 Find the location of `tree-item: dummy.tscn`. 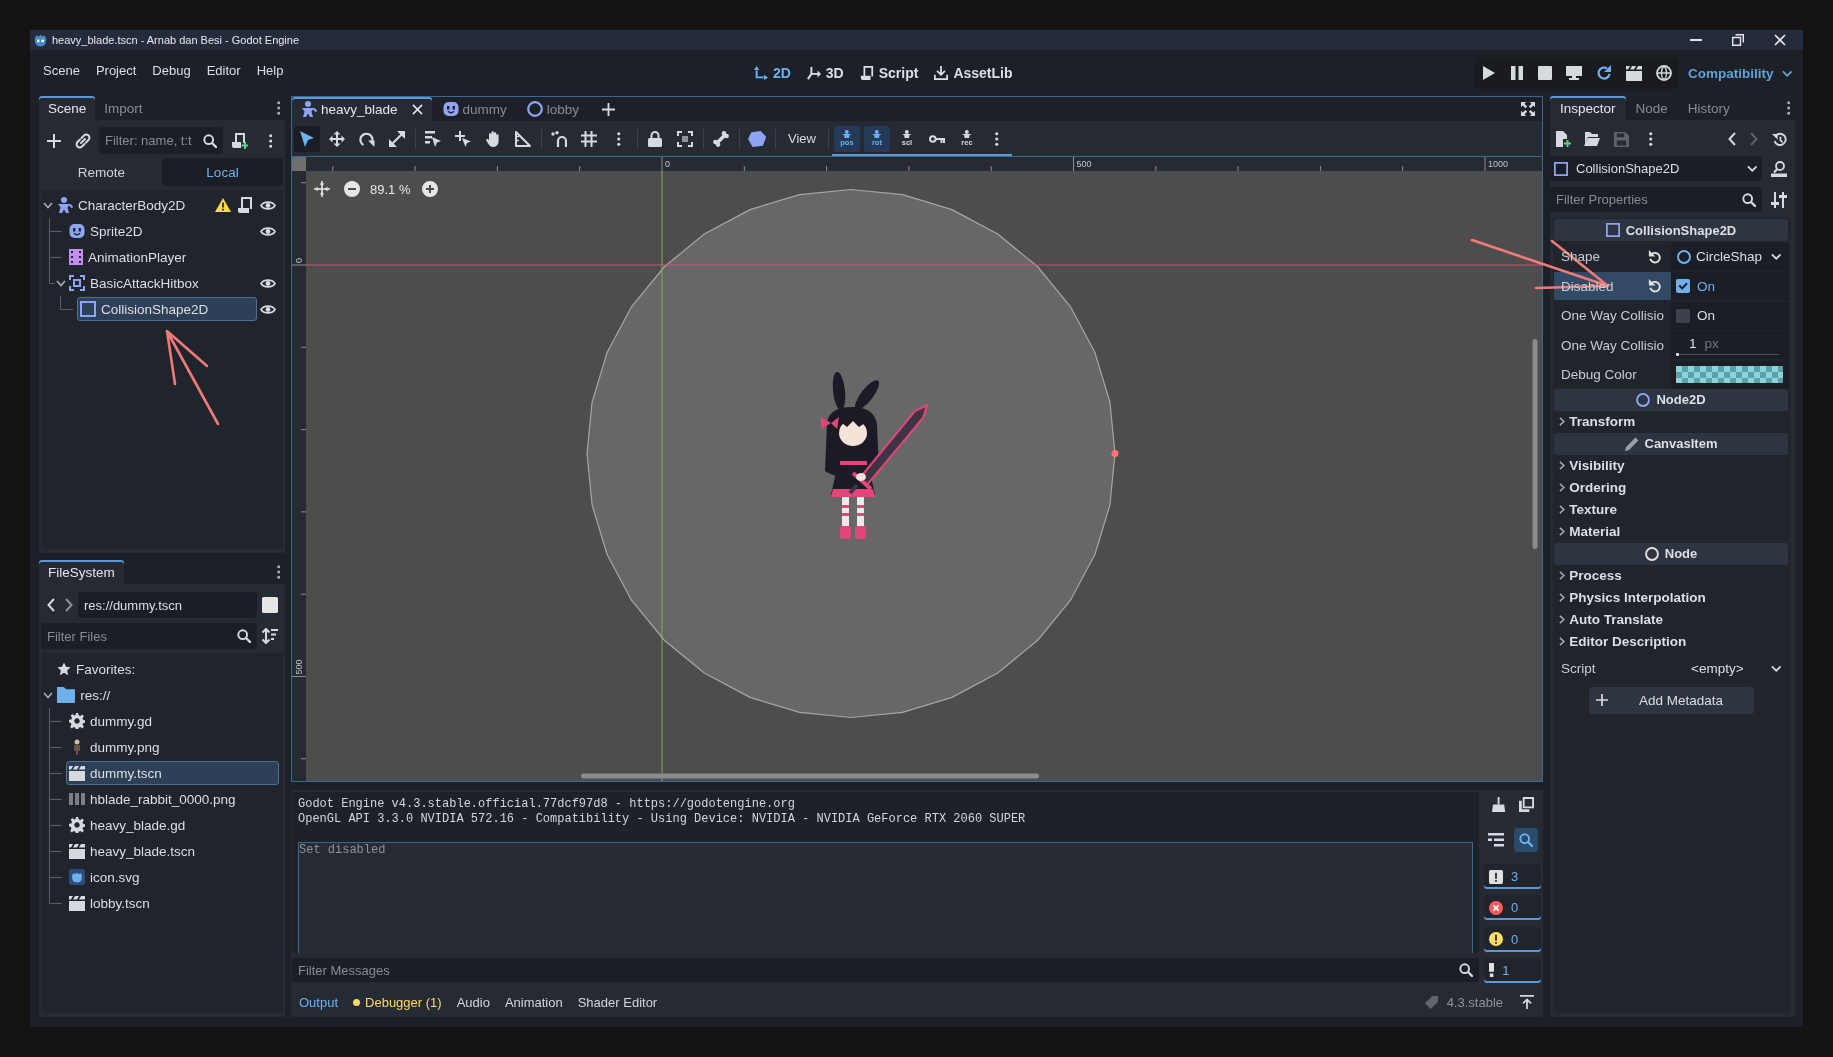

tree-item: dummy.tscn is located at coordinates (172, 773).